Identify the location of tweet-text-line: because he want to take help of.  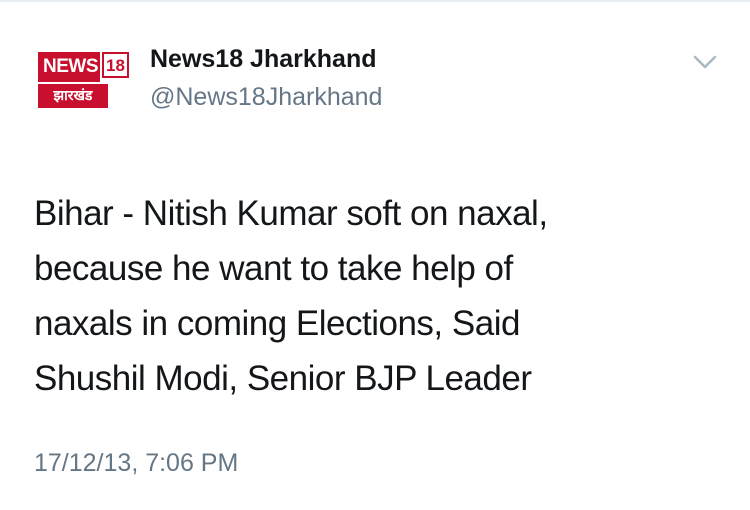
(273, 268).